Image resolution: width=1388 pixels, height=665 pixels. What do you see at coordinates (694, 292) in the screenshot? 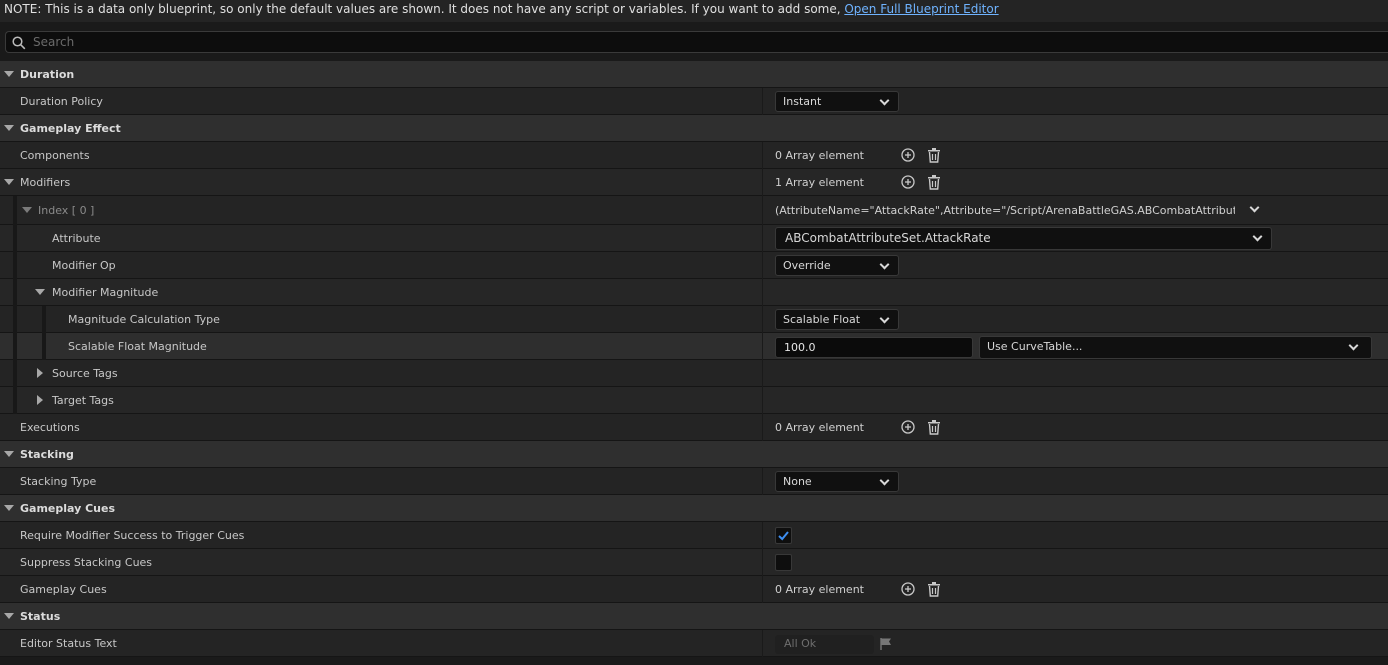
I see `modifier-magnitude-row: Modifier Magnitude` at bounding box center [694, 292].